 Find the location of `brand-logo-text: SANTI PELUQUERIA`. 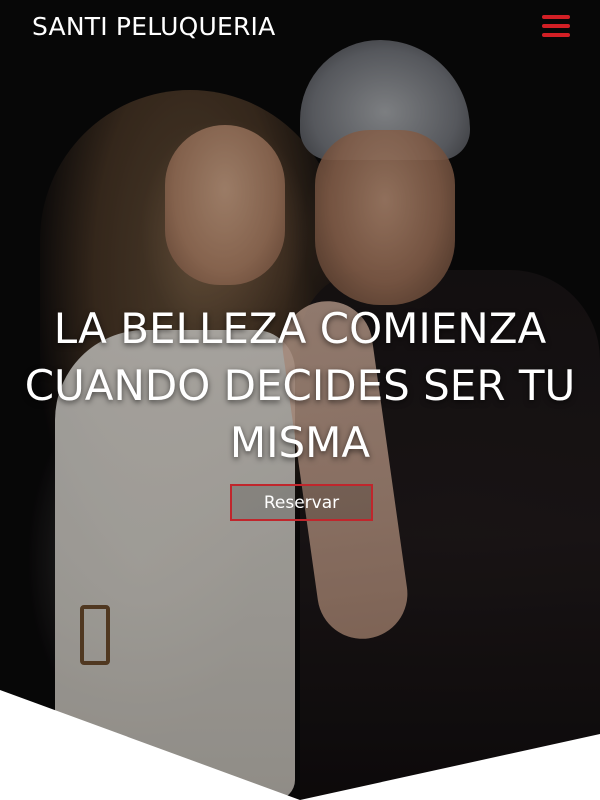

brand-logo-text: SANTI PELUQUERIA is located at coordinates (153, 26).